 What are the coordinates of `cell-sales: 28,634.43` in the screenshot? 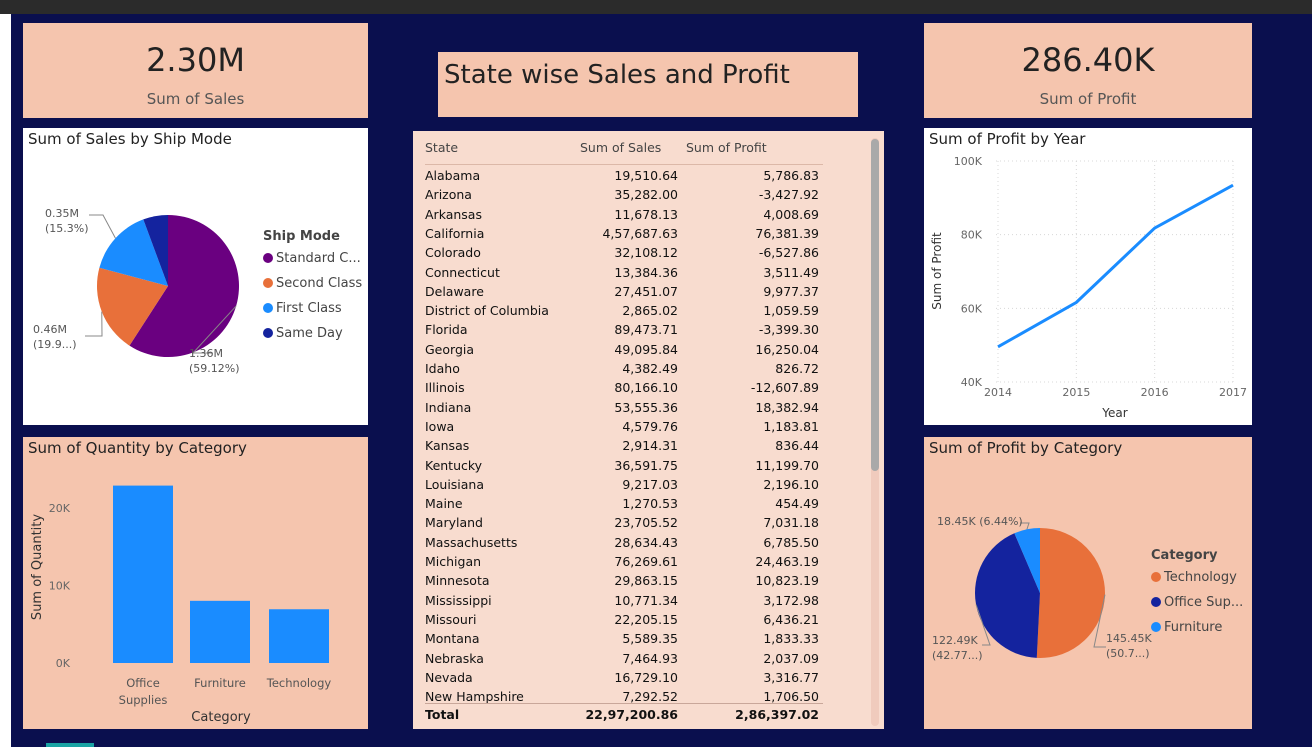 It's located at (646, 542).